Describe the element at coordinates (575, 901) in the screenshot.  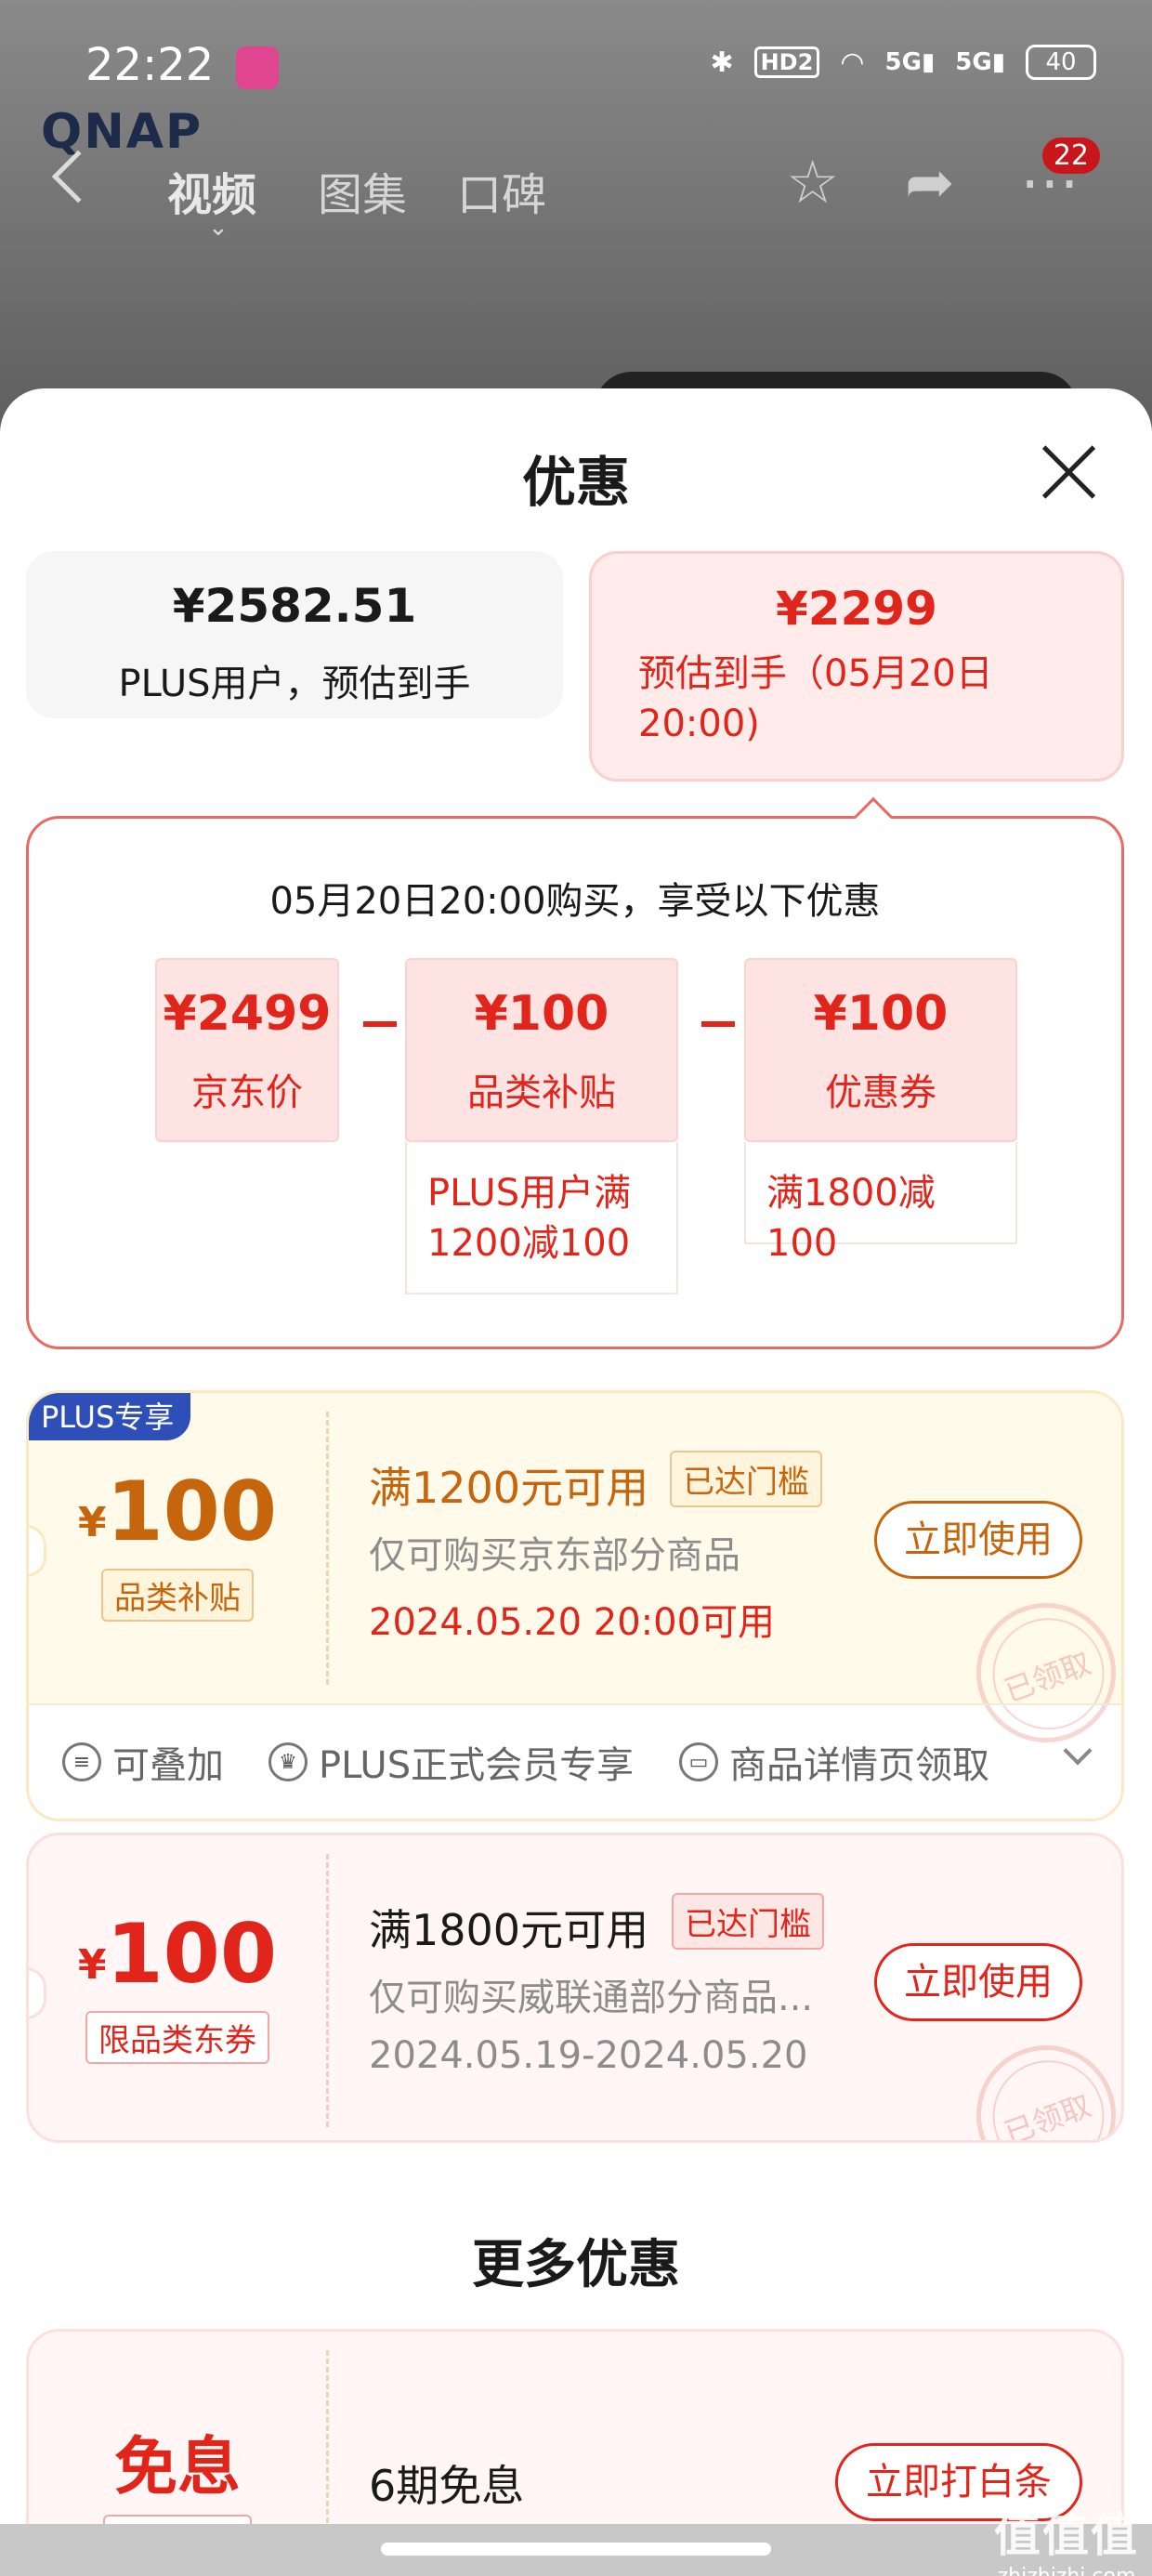
I see `breakdown-heading: 05月20日20:00购买，享受以下优惠` at that location.